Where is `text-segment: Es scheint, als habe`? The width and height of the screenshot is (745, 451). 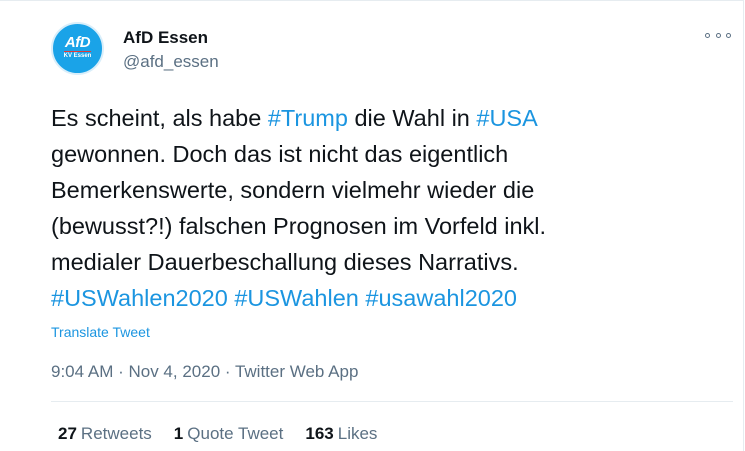
text-segment: Es scheint, als habe is located at coordinates (159, 118).